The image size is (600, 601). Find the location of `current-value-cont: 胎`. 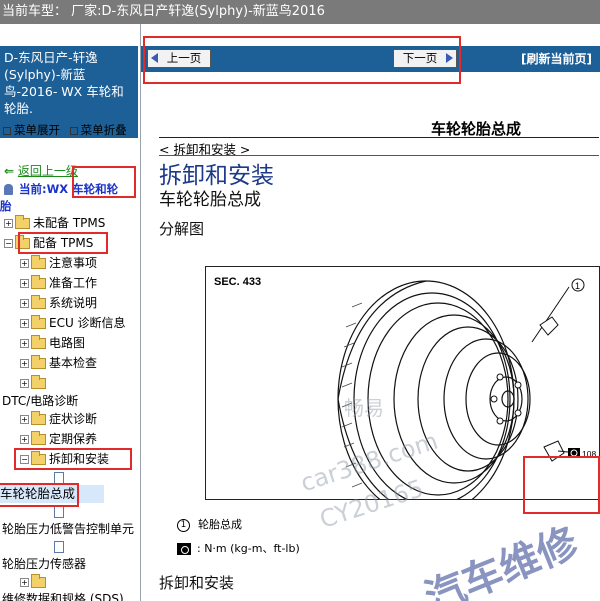

current-value-cont: 胎 is located at coordinates (6, 206).